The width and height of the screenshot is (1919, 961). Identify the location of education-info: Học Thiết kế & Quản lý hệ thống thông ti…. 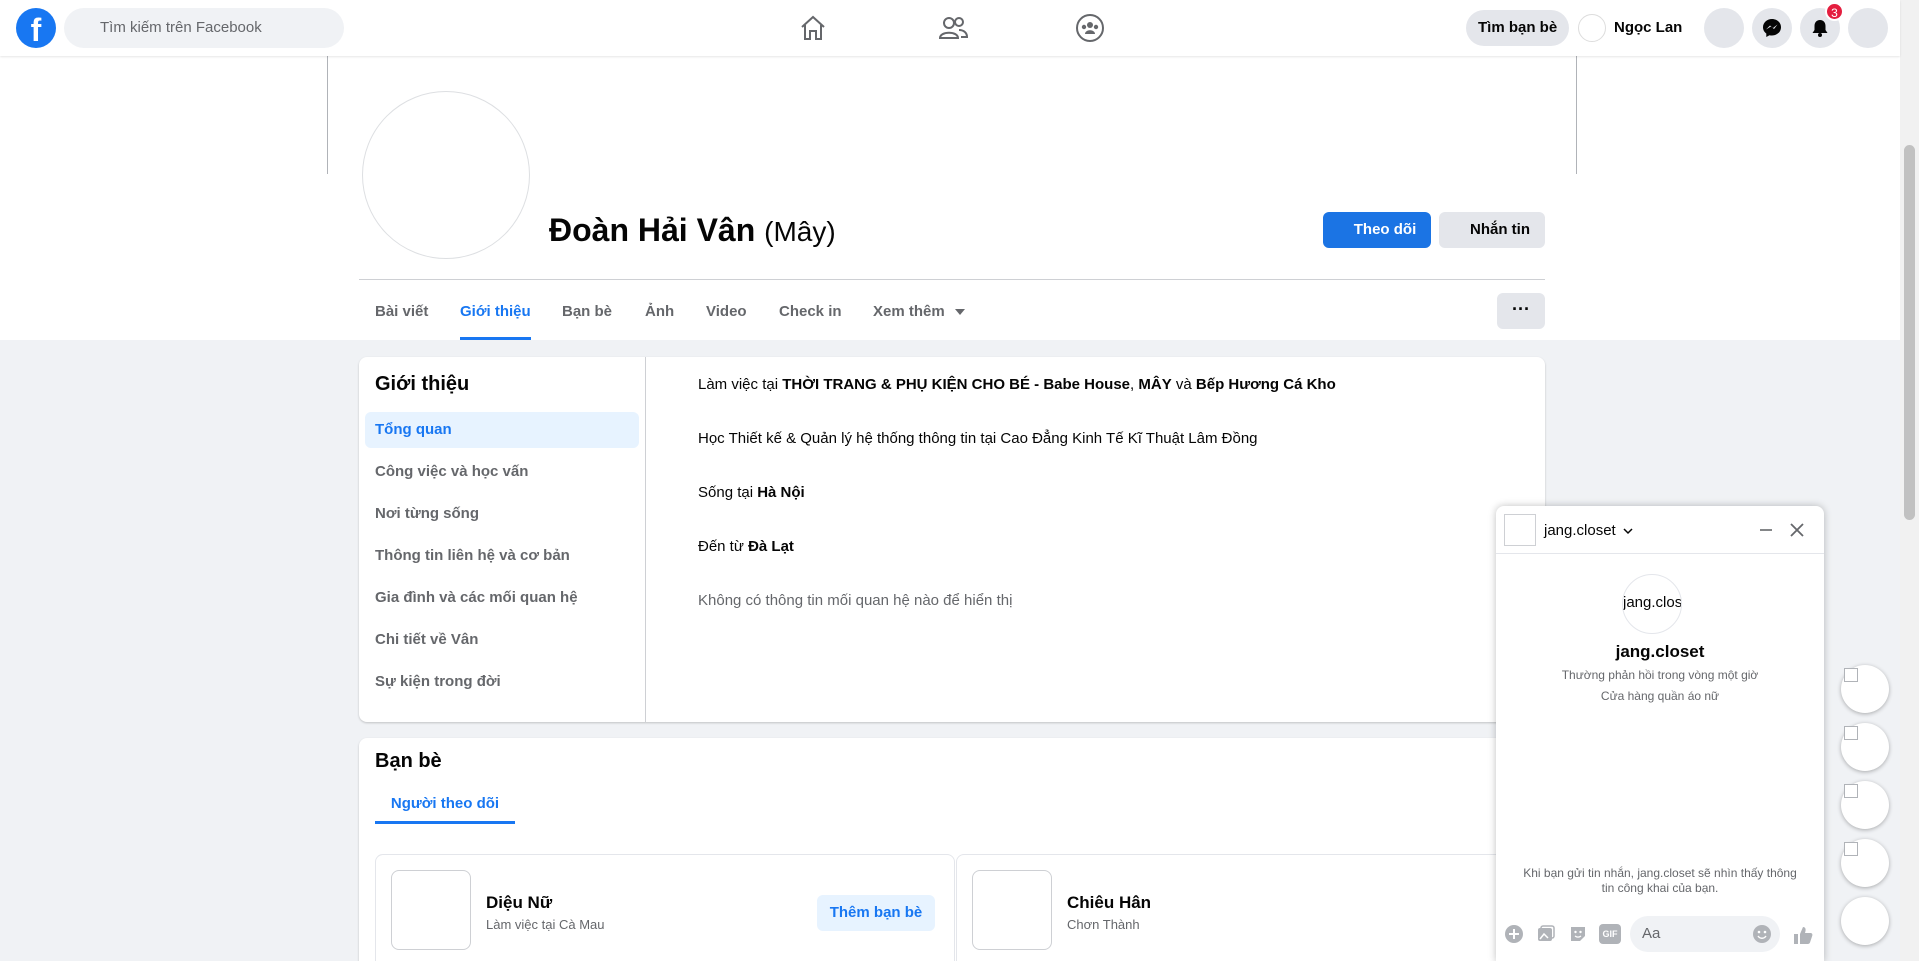
(978, 438).